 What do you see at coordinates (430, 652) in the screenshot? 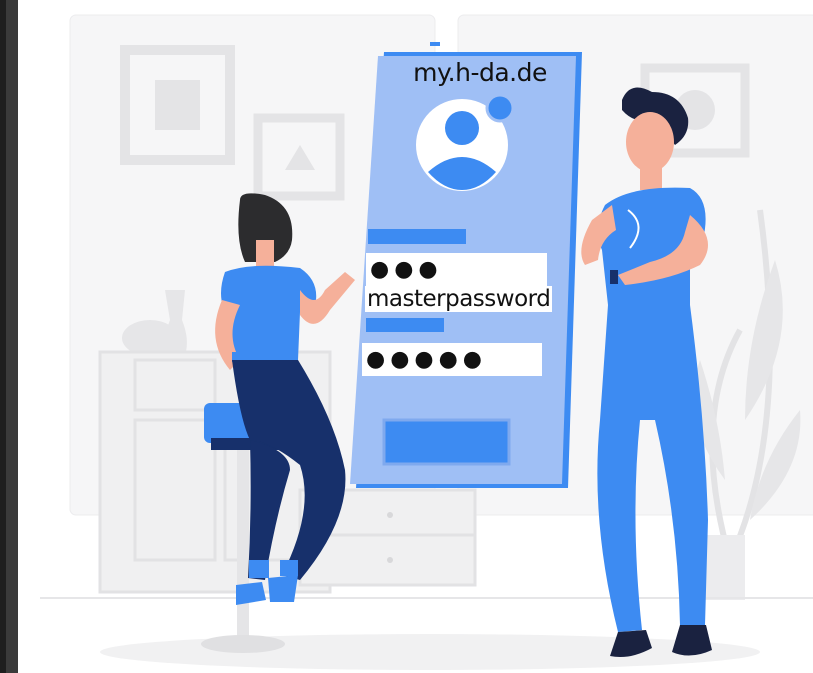
I see `floor-shadow` at bounding box center [430, 652].